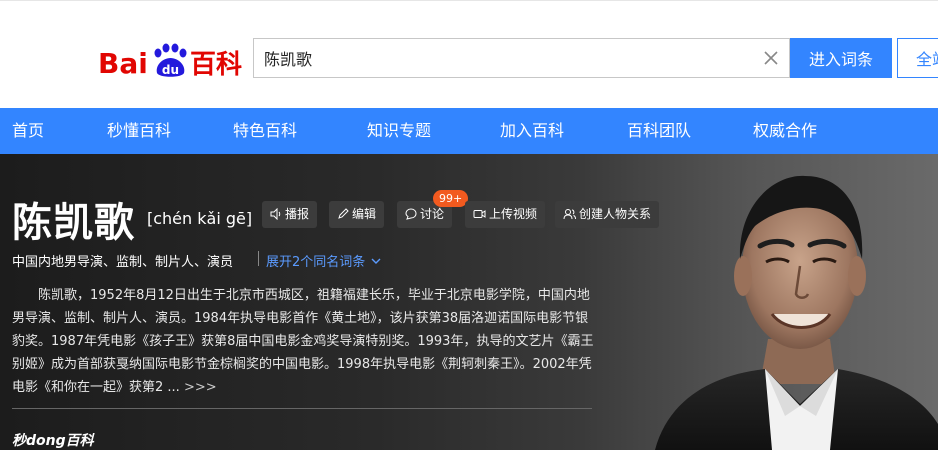 This screenshot has height=450, width=938. Describe the element at coordinates (302, 408) in the screenshot. I see `summary-divider` at that location.